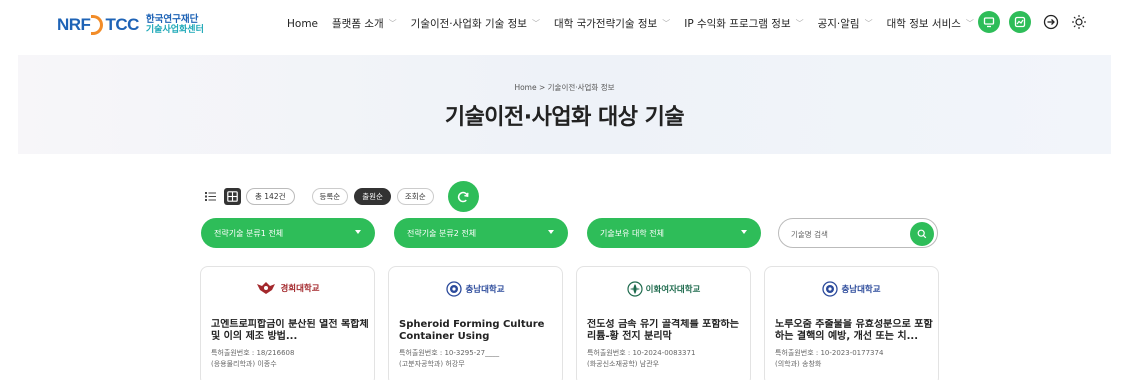 The height and width of the screenshot is (380, 1129). I want to click on university-select-value: 기술보유 대학 전체, so click(632, 233).